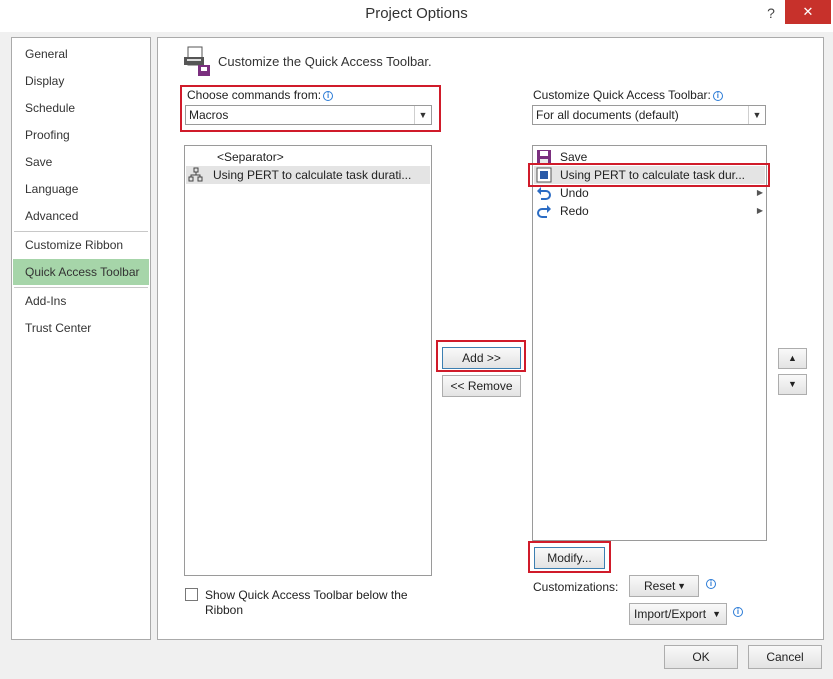  I want to click on reset-label: Reset, so click(660, 586).